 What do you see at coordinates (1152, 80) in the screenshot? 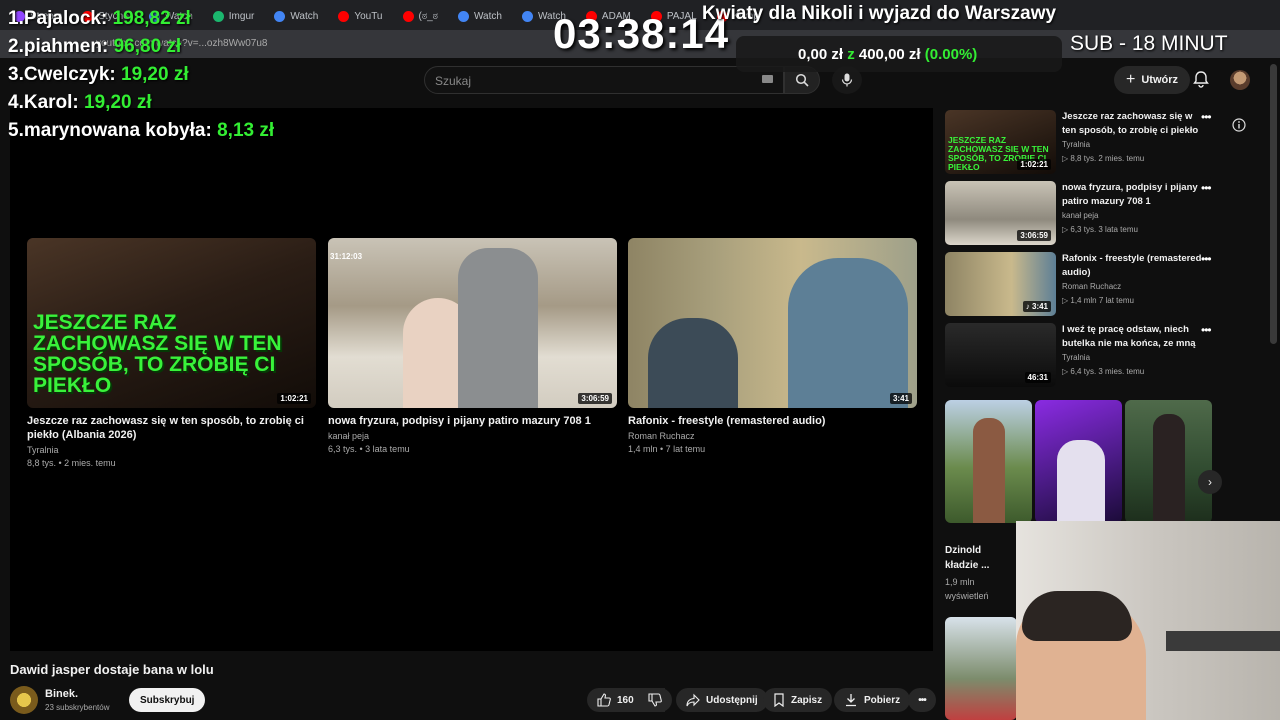
I see `create-button: + Utwórz` at bounding box center [1152, 80].